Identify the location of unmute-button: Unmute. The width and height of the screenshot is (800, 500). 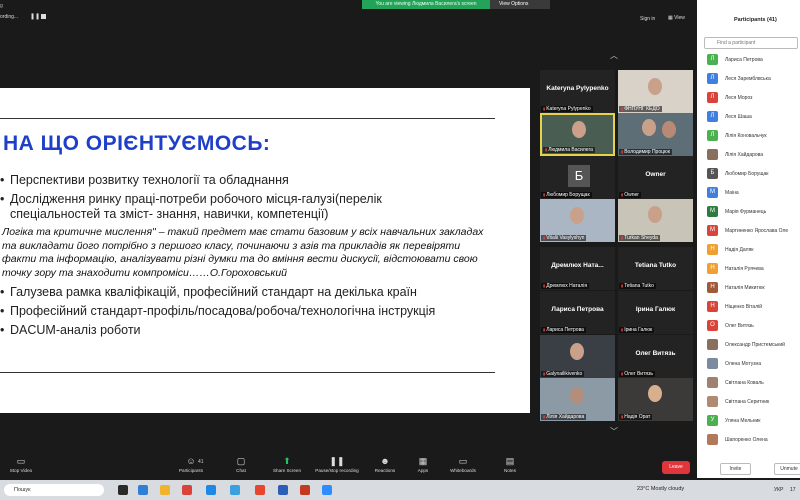
(787, 469).